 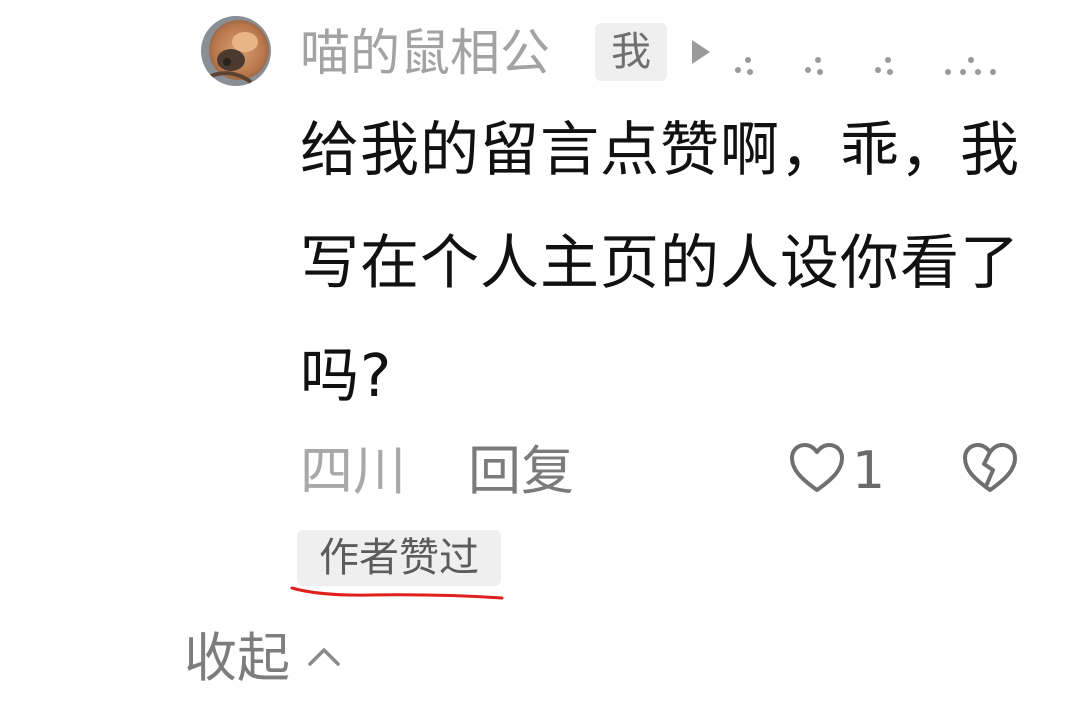 I want to click on cat-avatar-icon, so click(x=236, y=51).